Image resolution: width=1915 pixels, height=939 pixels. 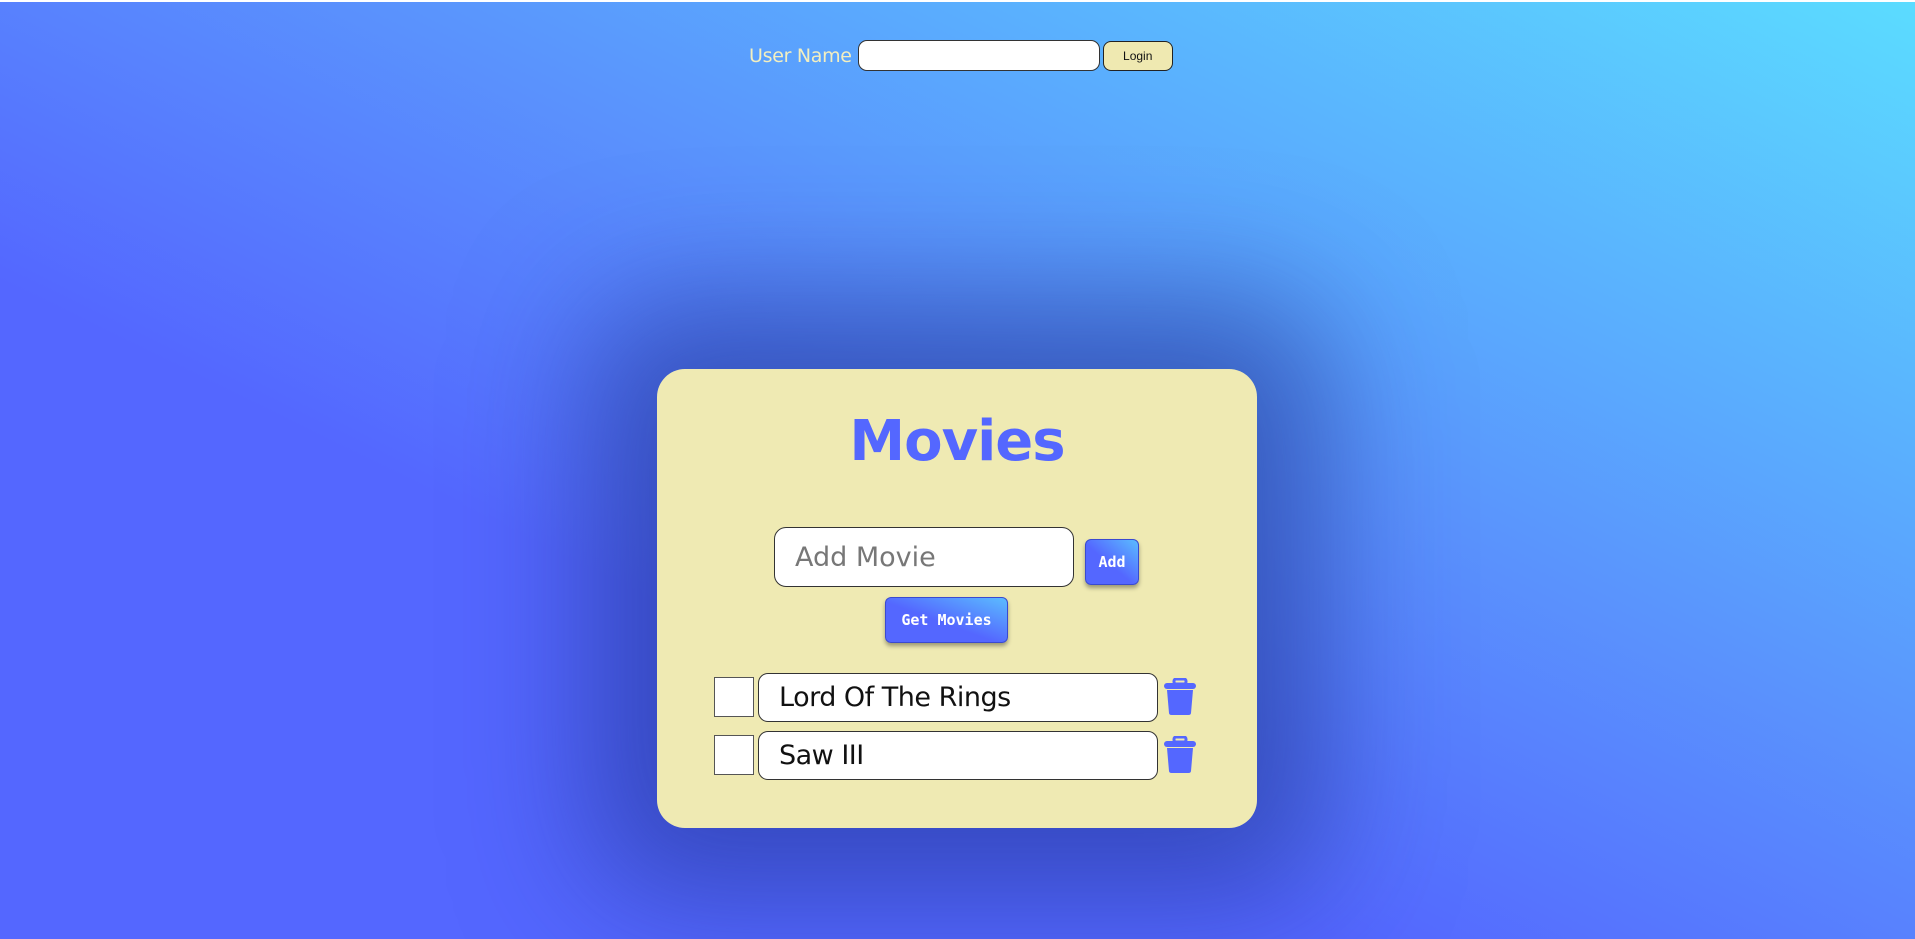 I want to click on movie-title-field: Saw III, so click(x=958, y=755).